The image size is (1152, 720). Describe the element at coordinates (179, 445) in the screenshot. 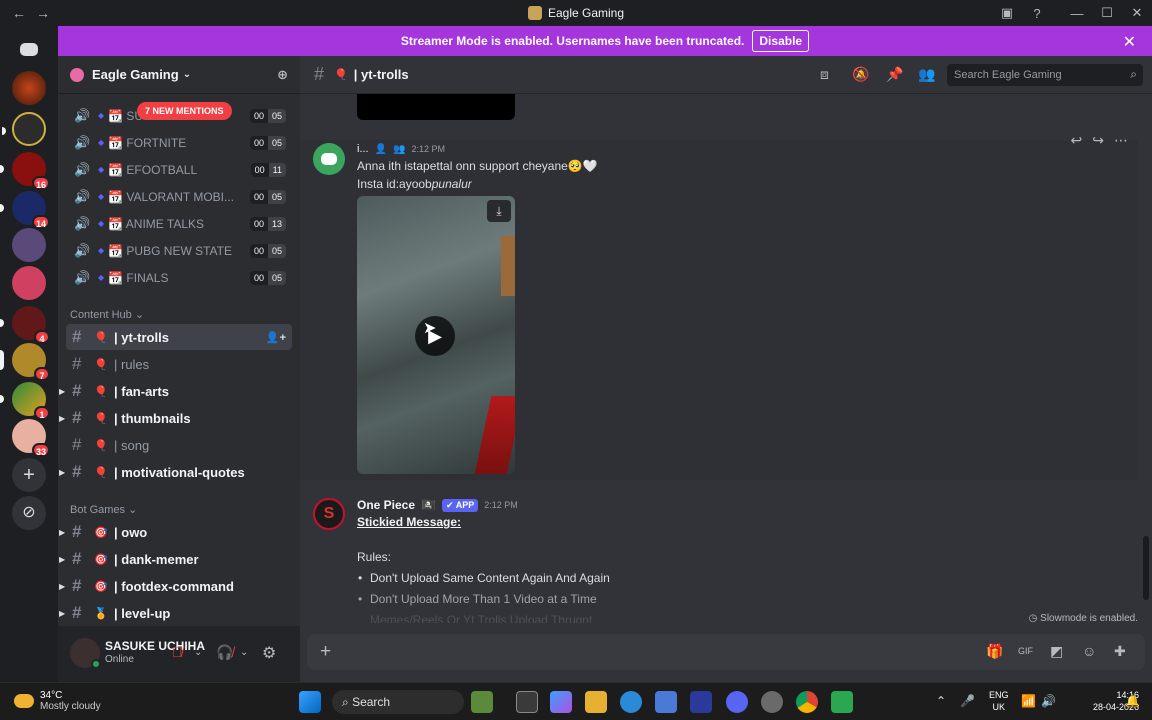

I see `channel-song: # 🎈 | song` at that location.